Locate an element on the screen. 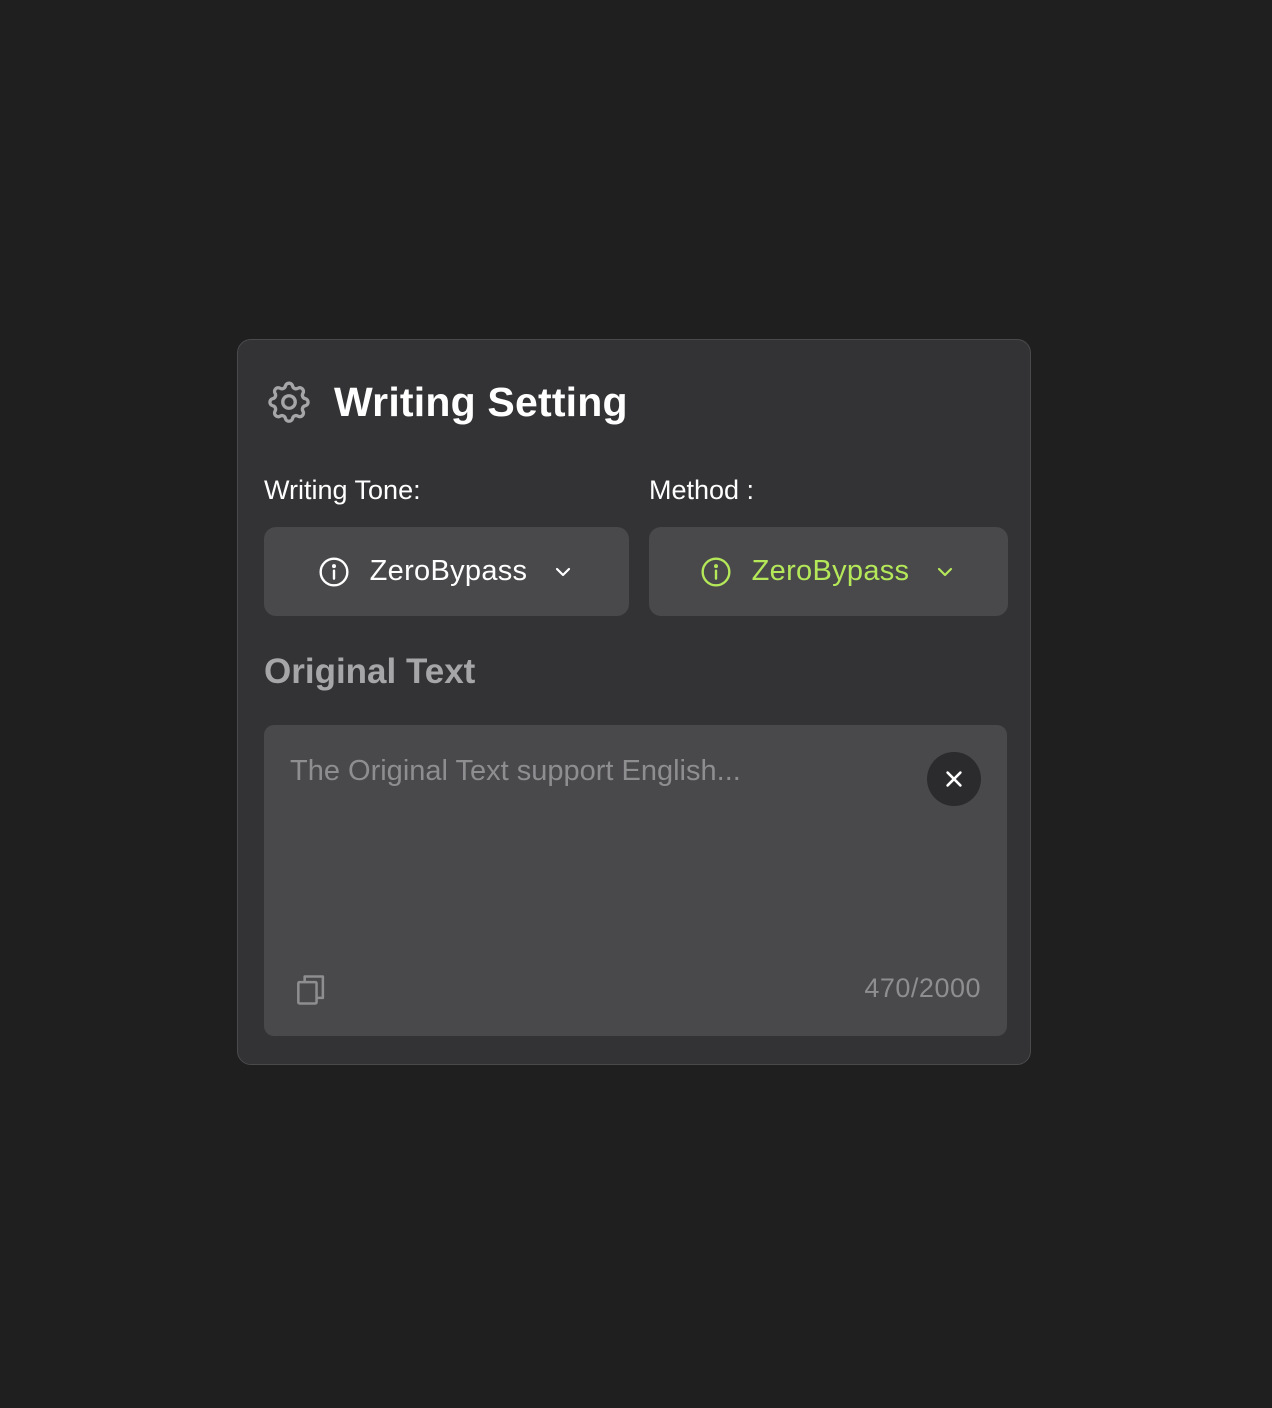  method-label: Method : is located at coordinates (702, 490).